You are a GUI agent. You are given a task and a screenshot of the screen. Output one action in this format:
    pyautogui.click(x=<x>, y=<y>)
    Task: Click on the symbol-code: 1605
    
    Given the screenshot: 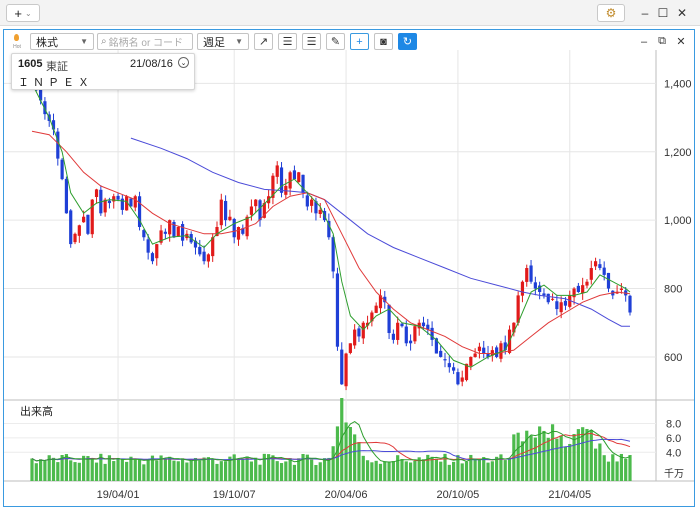 What is the action you would take?
    pyautogui.click(x=30, y=64)
    